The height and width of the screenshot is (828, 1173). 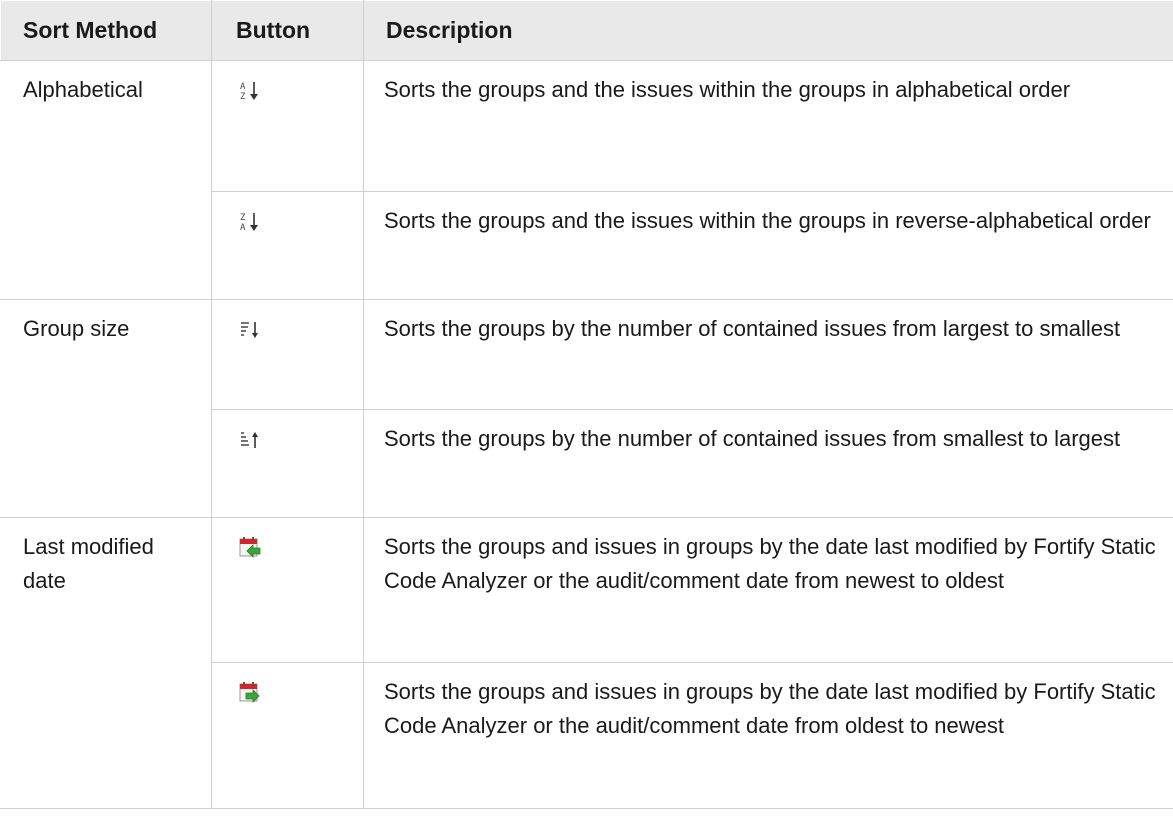 I want to click on header-sort-method: Sort Method, so click(x=106, y=30).